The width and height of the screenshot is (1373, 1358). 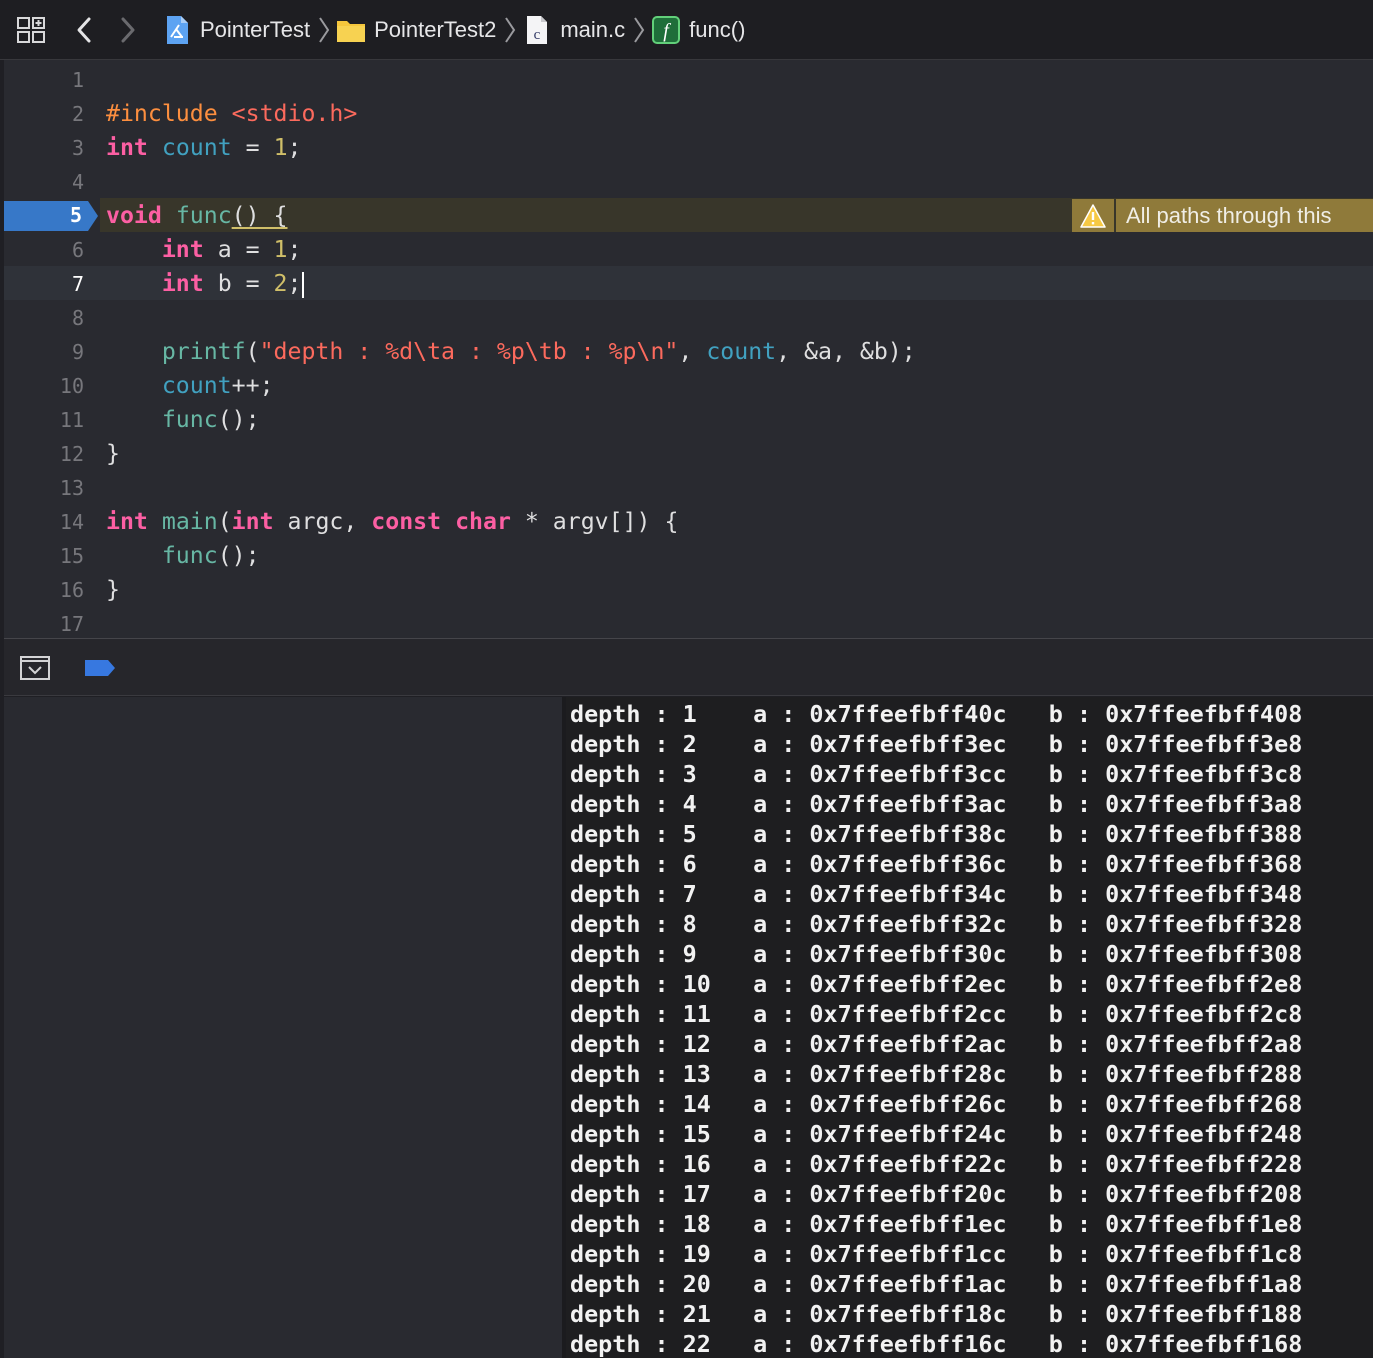 I want to click on function-name: main, so click(x=189, y=521).